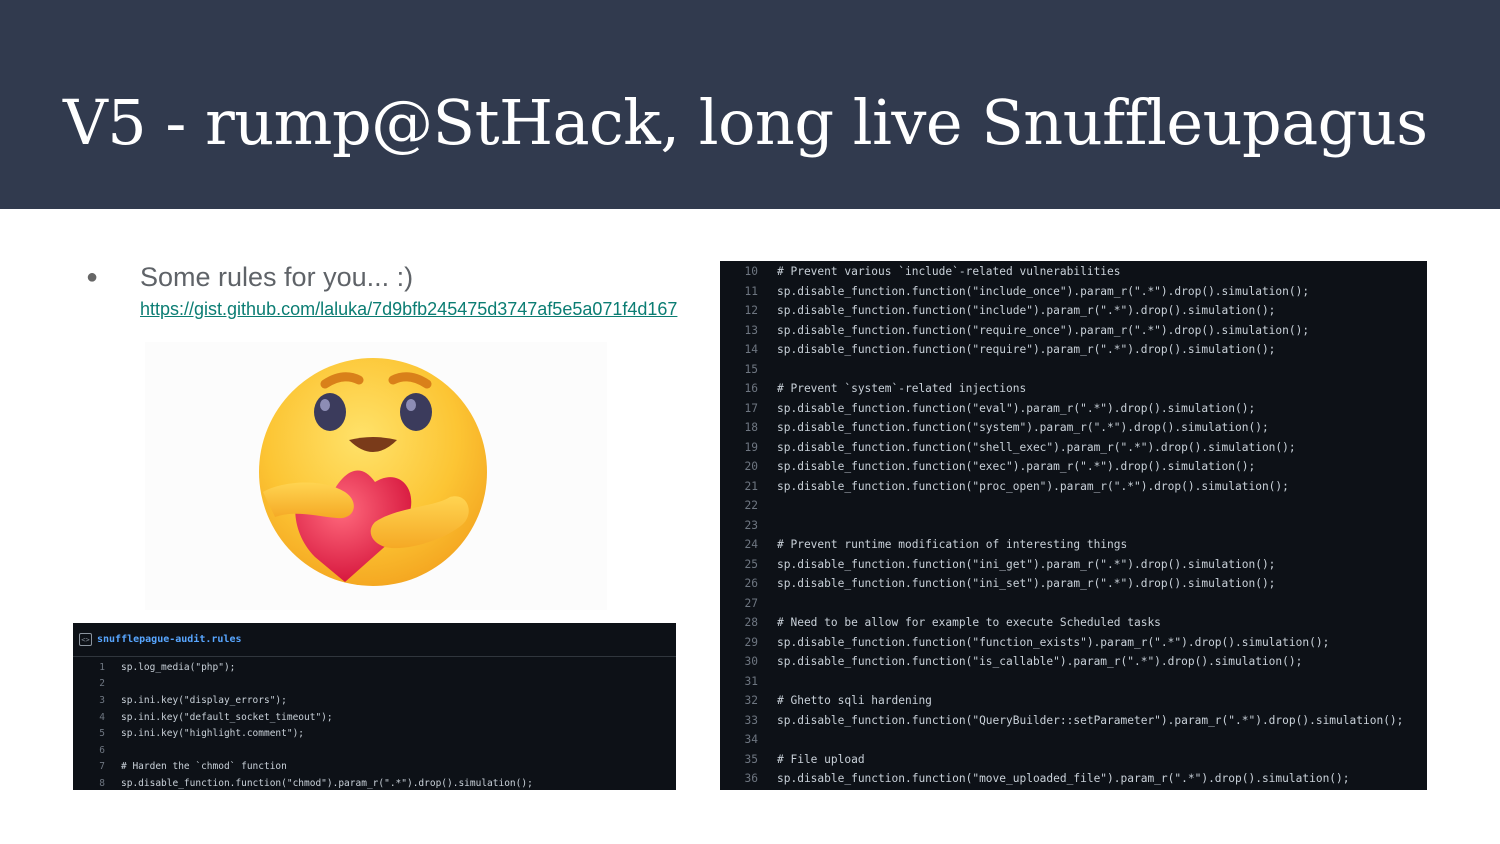 This screenshot has height=844, width=1500. Describe the element at coordinates (374, 684) in the screenshot. I see `code-line: 2` at that location.